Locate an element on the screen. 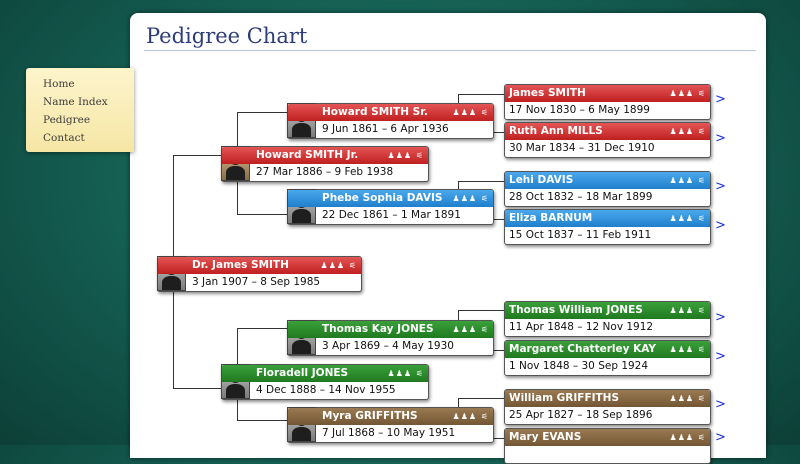 The height and width of the screenshot is (464, 800). person-dates: 9 Jun 1861 – 6 Apr 1936 is located at coordinates (385, 129).